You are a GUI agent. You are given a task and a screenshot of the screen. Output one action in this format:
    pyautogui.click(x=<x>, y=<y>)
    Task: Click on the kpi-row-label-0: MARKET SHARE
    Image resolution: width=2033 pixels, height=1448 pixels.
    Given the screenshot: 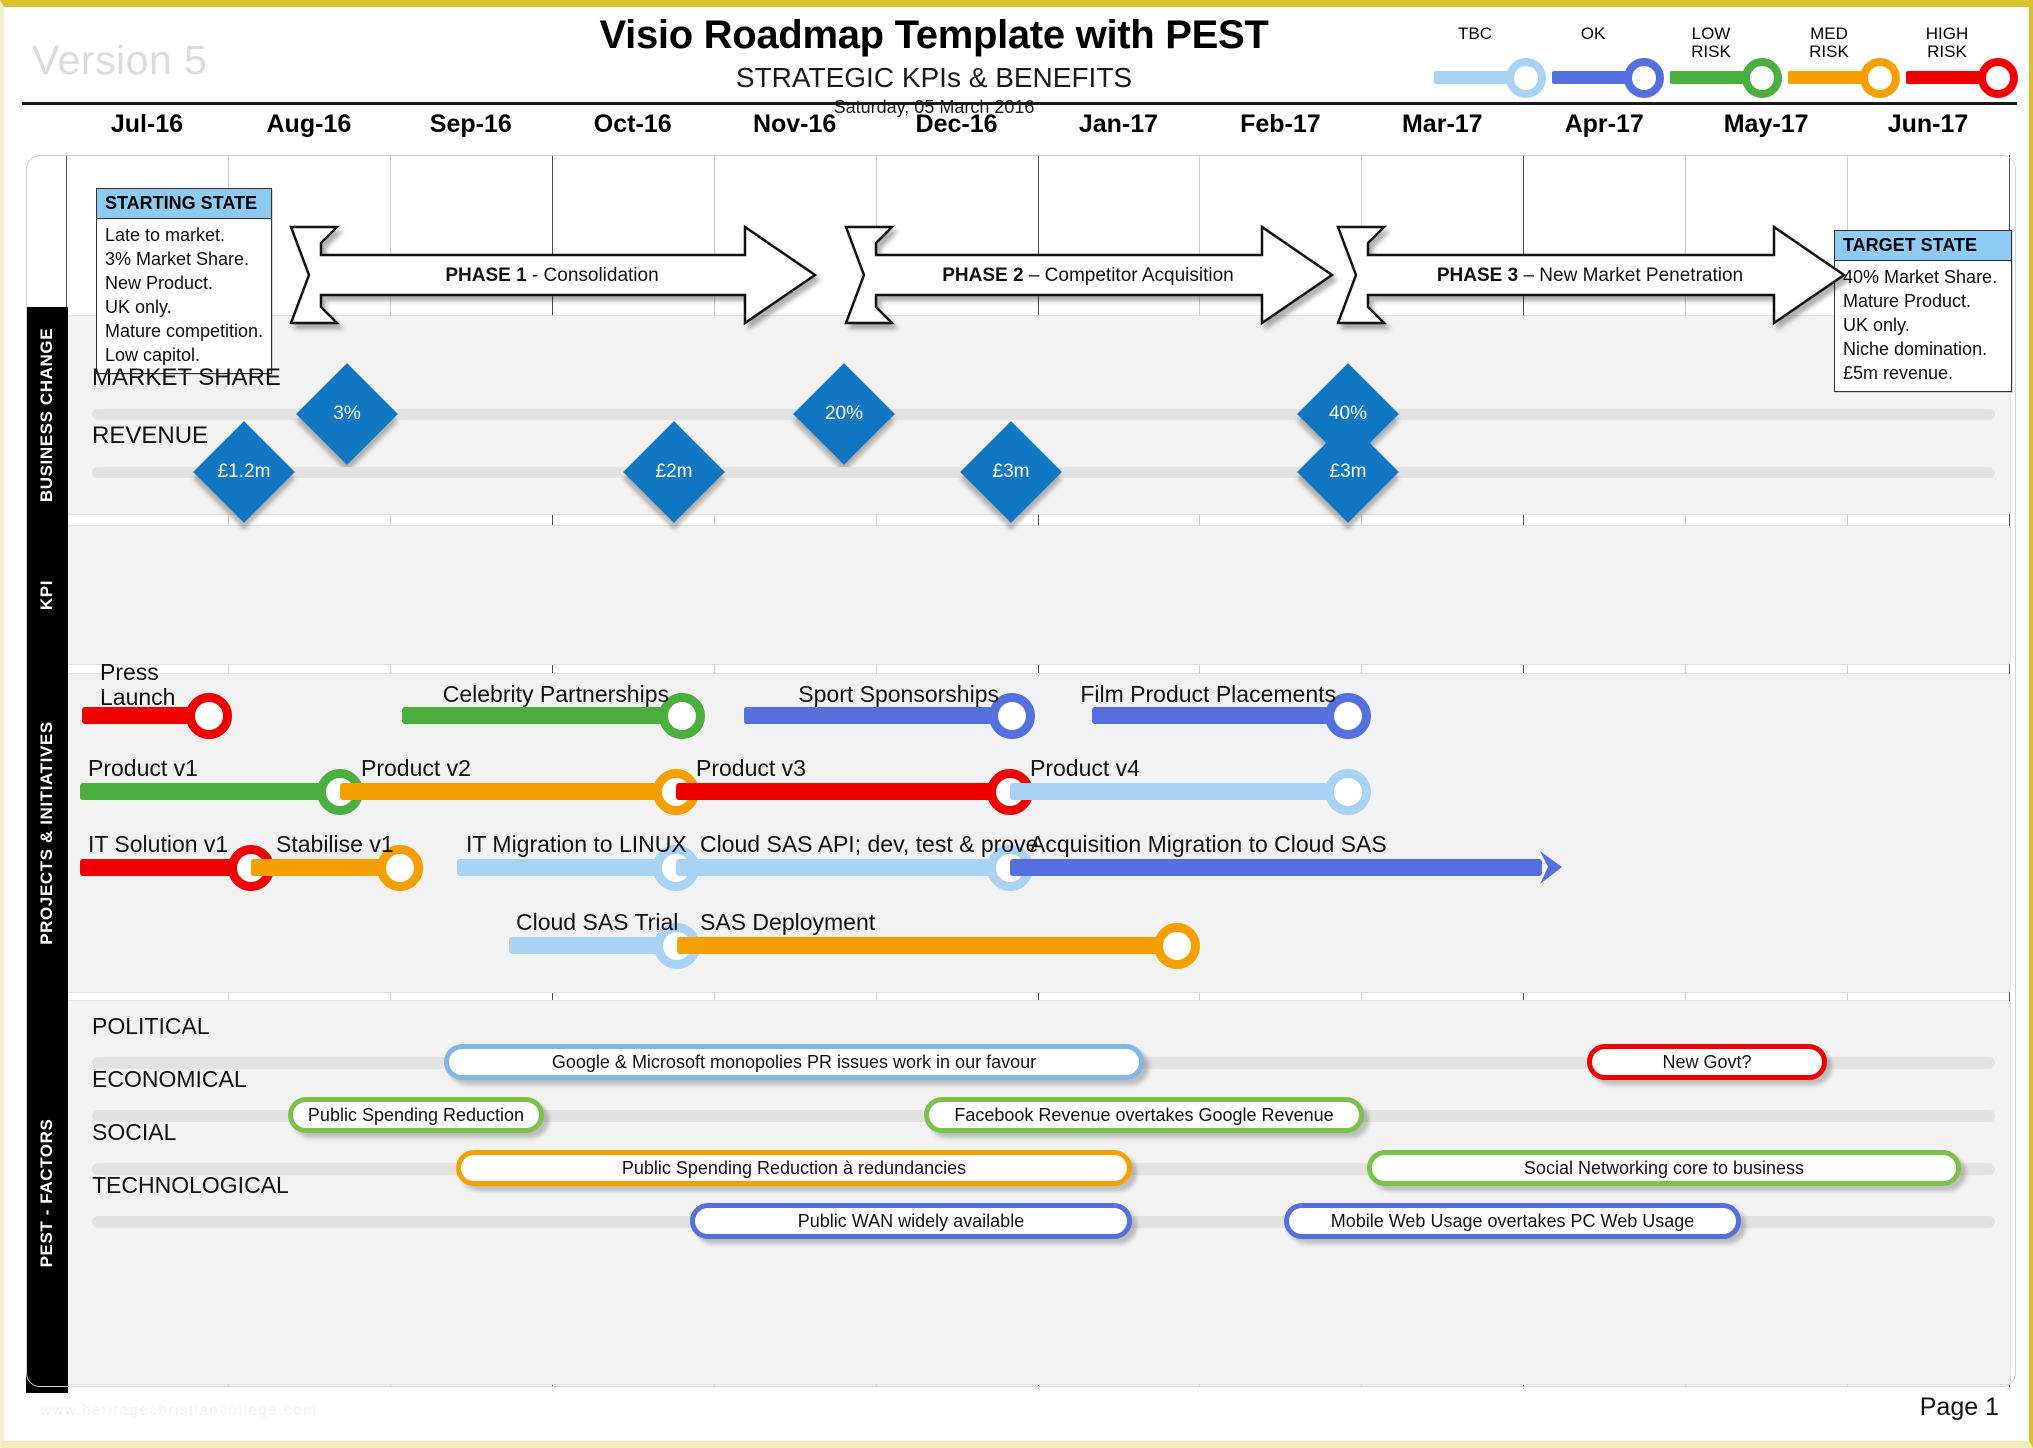 What is the action you would take?
    pyautogui.click(x=186, y=377)
    